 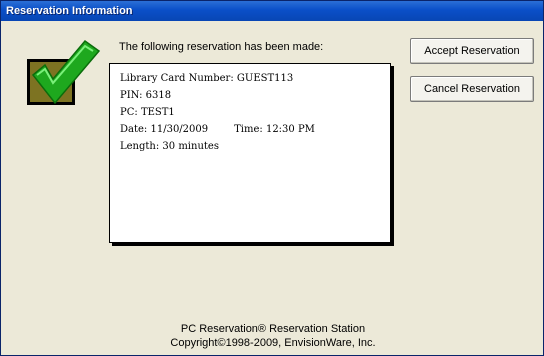 I want to click on window-title: Reservation Information, so click(x=69, y=11).